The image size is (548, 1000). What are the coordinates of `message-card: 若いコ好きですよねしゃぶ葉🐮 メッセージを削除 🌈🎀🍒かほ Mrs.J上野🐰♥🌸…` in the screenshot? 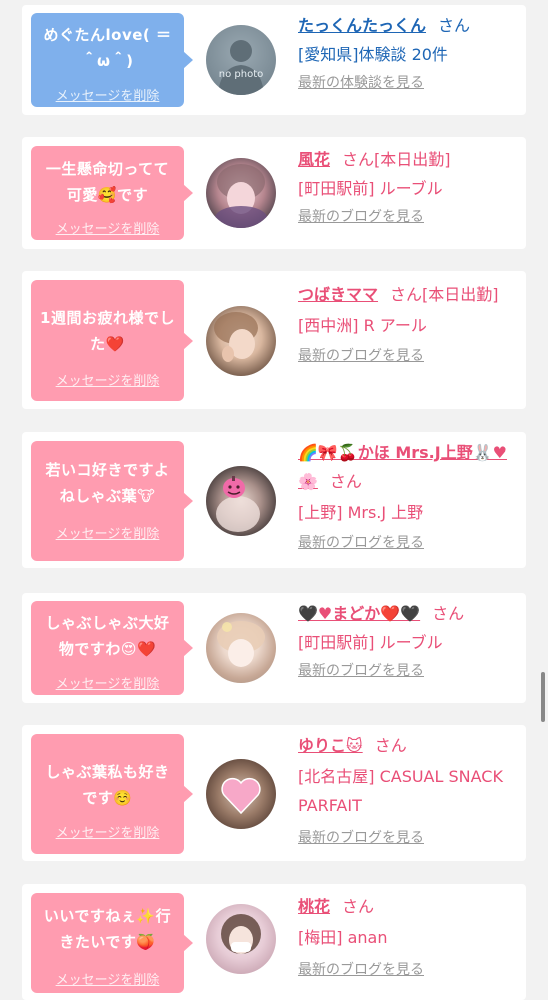 It's located at (274, 500).